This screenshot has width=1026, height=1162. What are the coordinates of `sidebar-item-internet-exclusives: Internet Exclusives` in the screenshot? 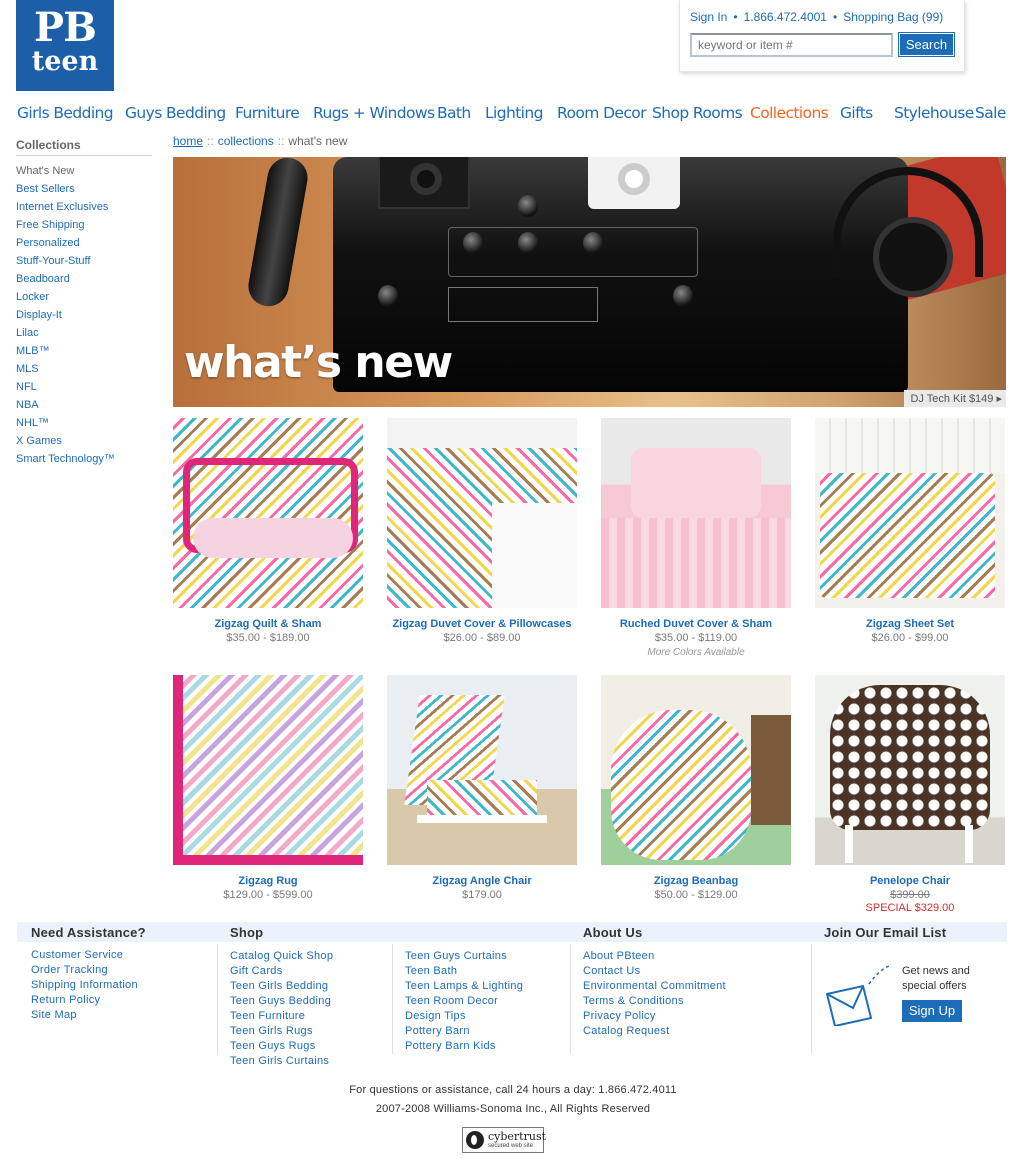 It's located at (84, 207).